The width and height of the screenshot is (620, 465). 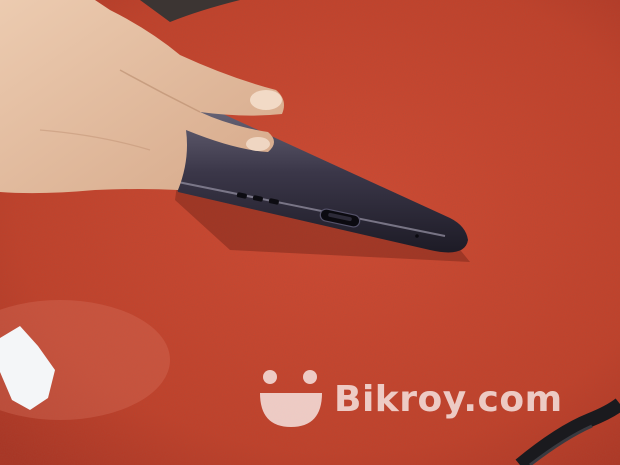 I want to click on watermark: Bikroy.com, so click(x=410, y=400).